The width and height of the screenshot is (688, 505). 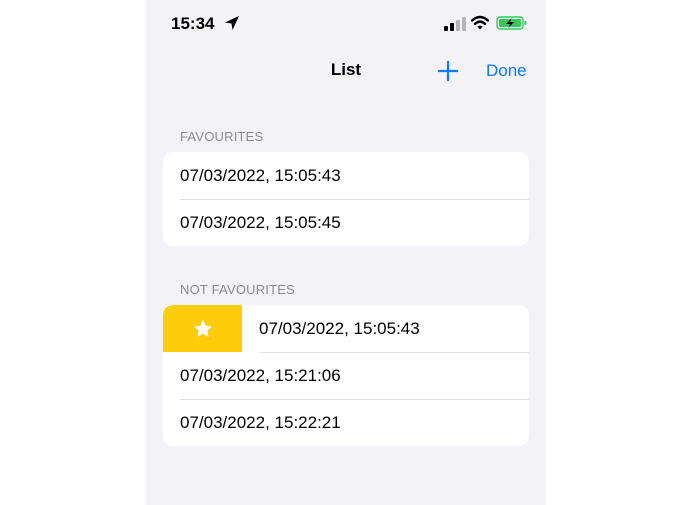 What do you see at coordinates (232, 23) in the screenshot?
I see `location-arrow-icon` at bounding box center [232, 23].